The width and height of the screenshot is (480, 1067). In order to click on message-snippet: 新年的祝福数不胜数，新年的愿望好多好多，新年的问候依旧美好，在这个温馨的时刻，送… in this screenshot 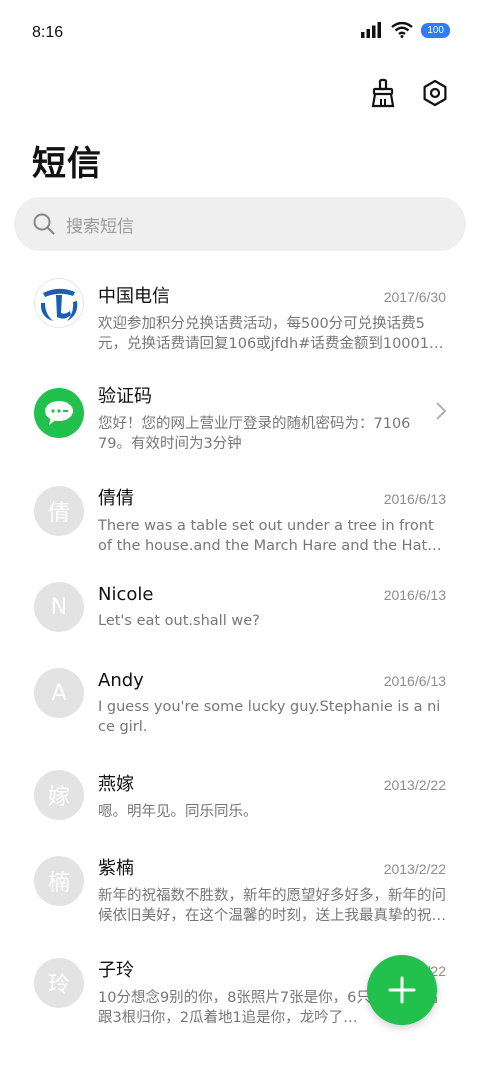, I will do `click(272, 906)`.